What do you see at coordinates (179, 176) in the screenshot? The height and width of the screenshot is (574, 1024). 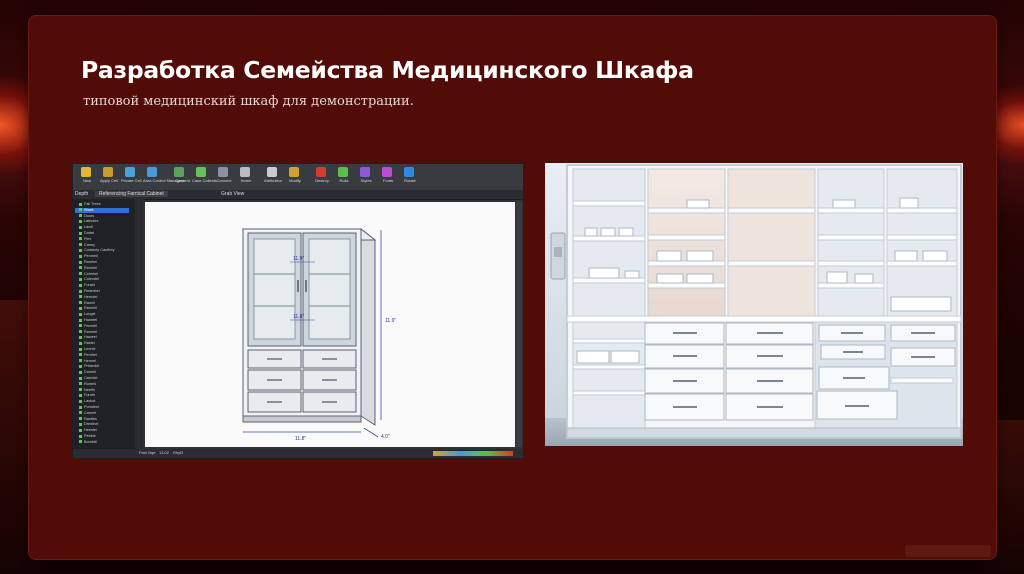 I see `toolbar-button-5: Case` at bounding box center [179, 176].